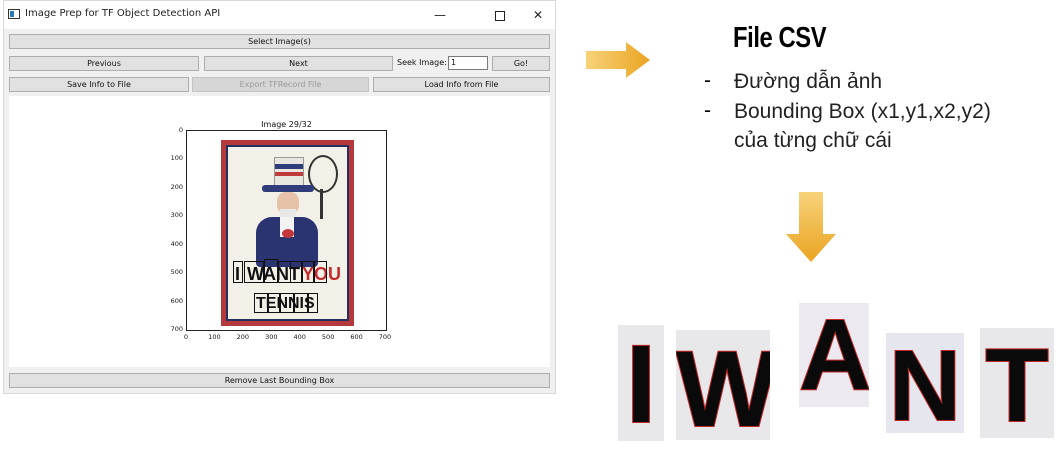  I want to click on plot-area: I WANT YOU TENNIS, so click(286, 230).